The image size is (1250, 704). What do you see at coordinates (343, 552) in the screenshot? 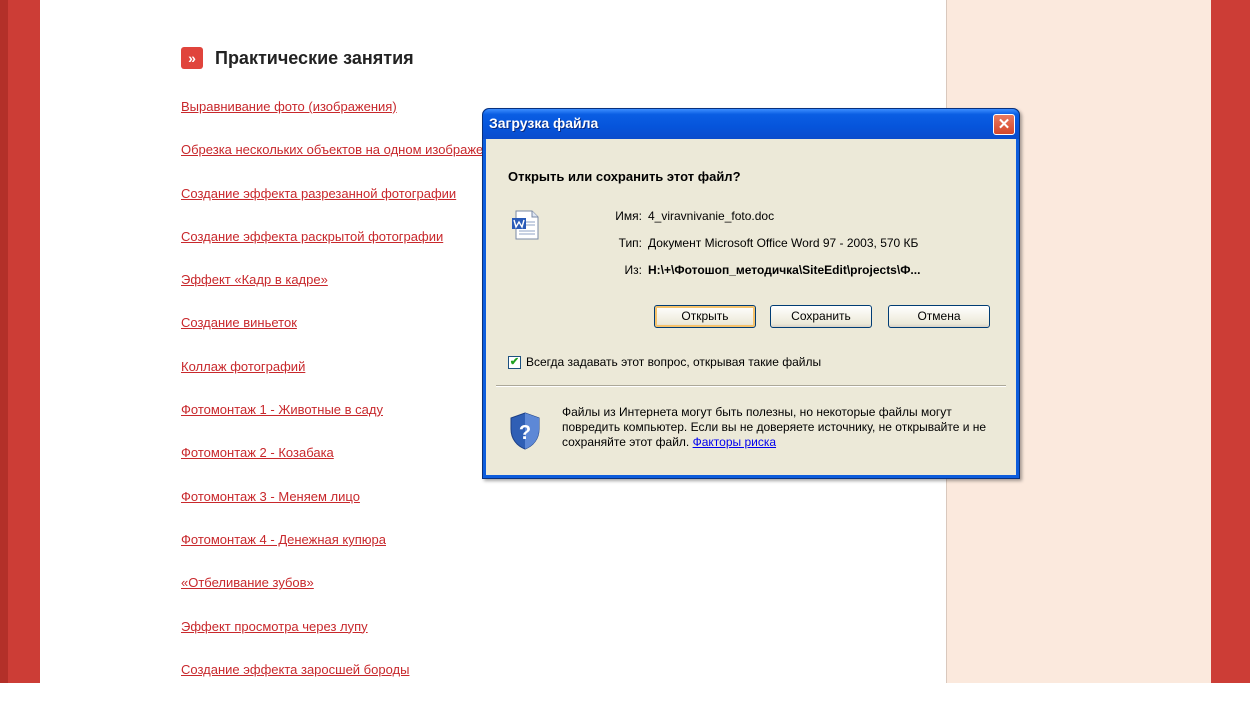
I see `list-item: Фотомонтаж 4 - Денежная купюра` at bounding box center [343, 552].